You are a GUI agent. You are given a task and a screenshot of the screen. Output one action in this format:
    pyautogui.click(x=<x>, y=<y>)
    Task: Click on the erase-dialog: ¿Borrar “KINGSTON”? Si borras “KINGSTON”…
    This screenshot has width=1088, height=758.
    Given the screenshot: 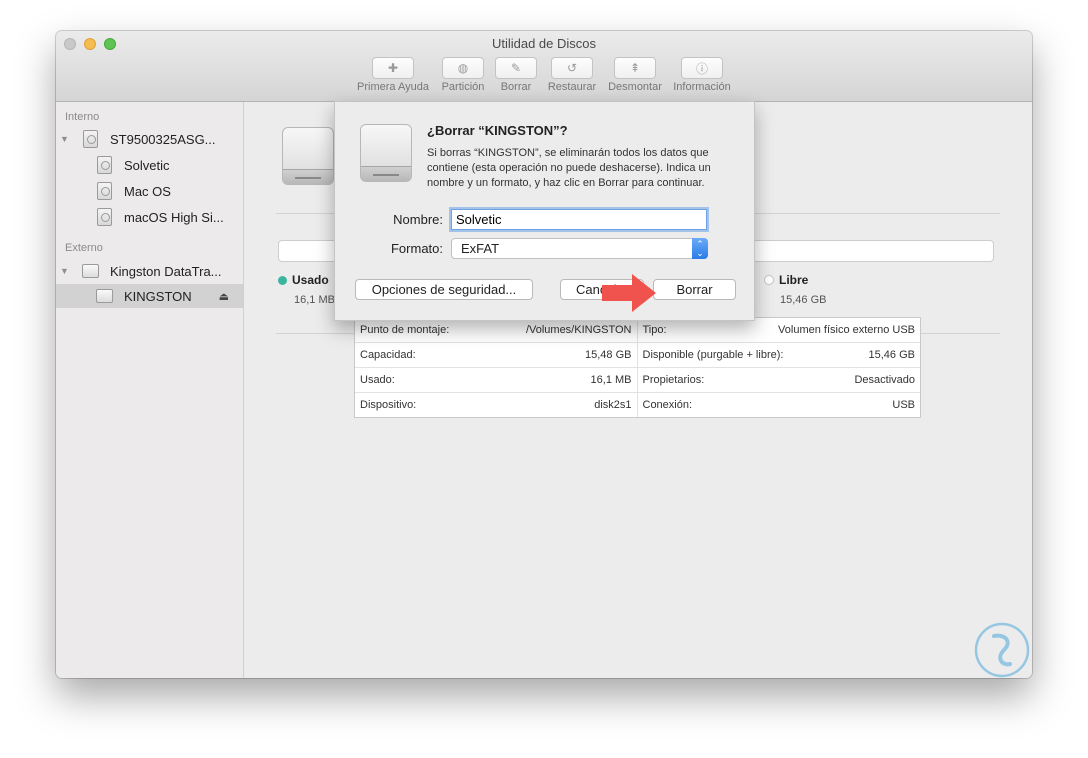 What is the action you would take?
    pyautogui.click(x=544, y=211)
    